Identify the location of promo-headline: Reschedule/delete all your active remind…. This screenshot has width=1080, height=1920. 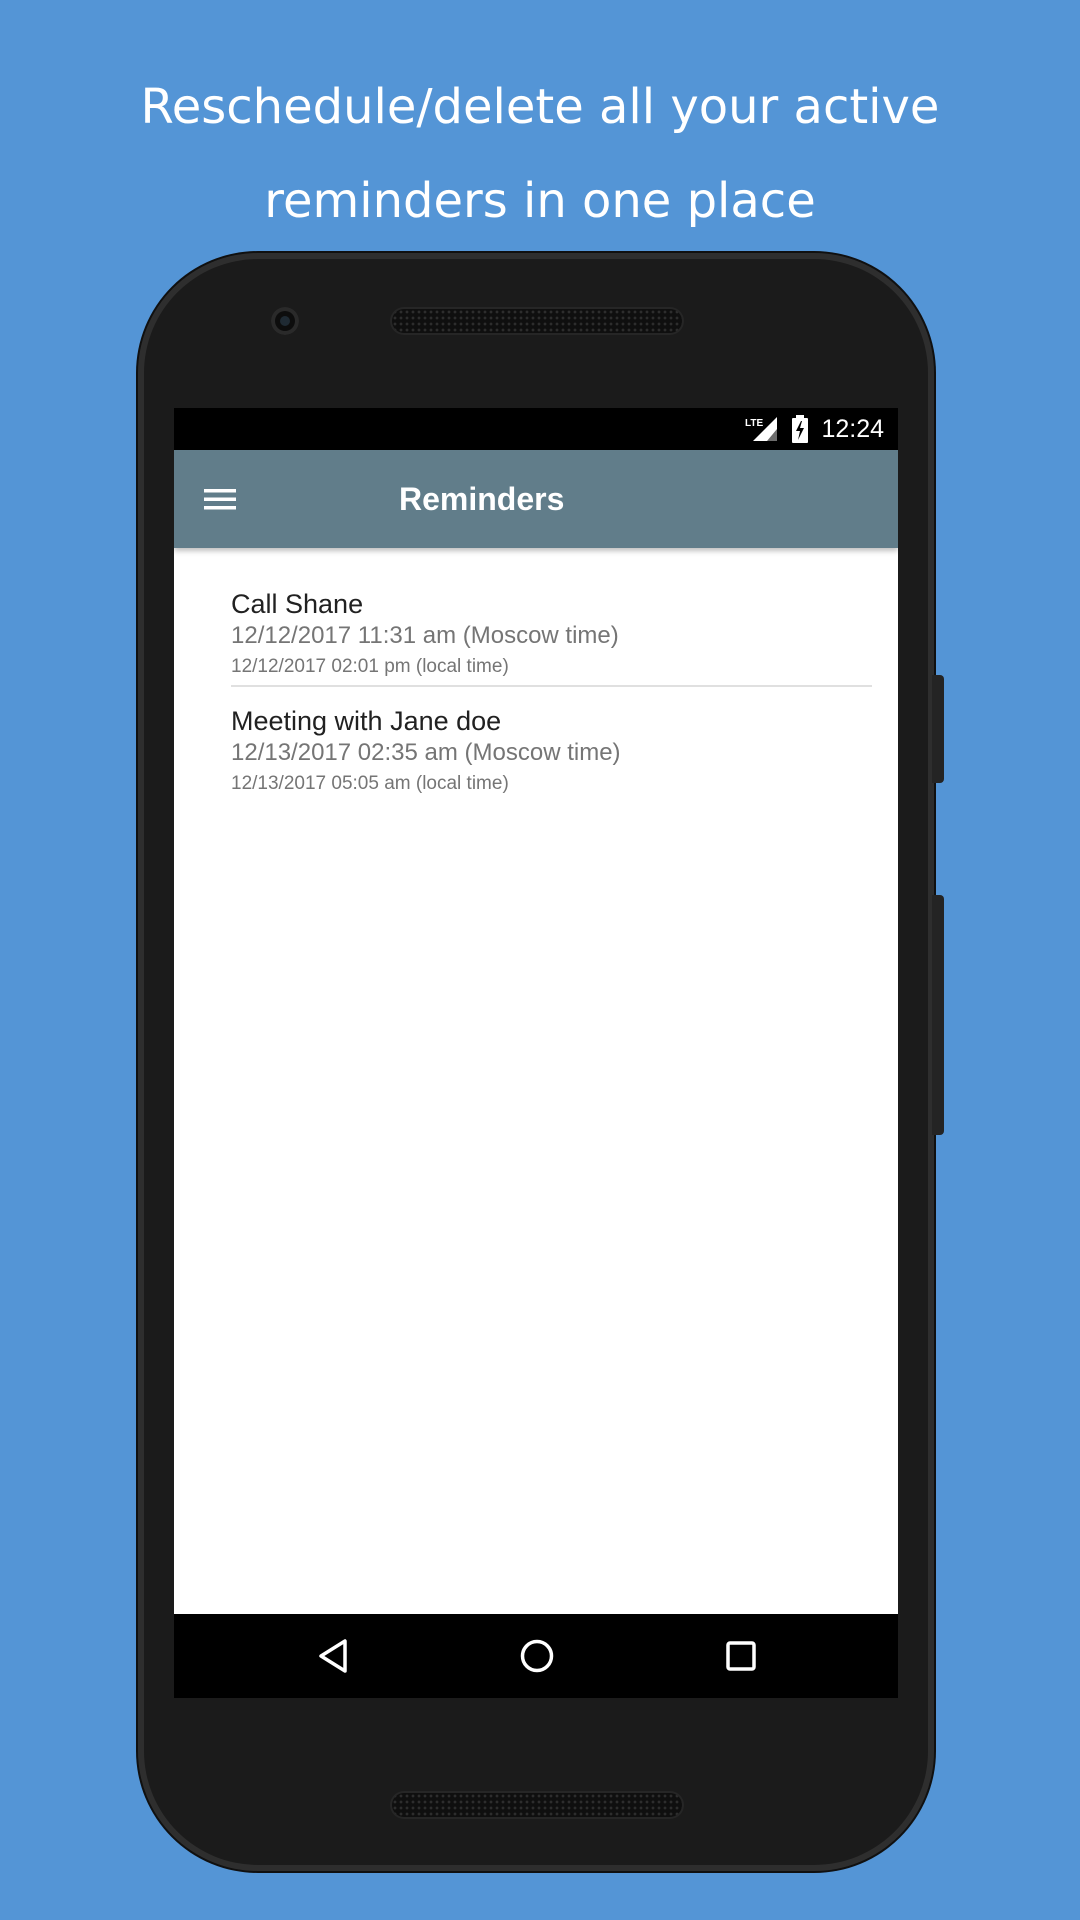
(540, 154).